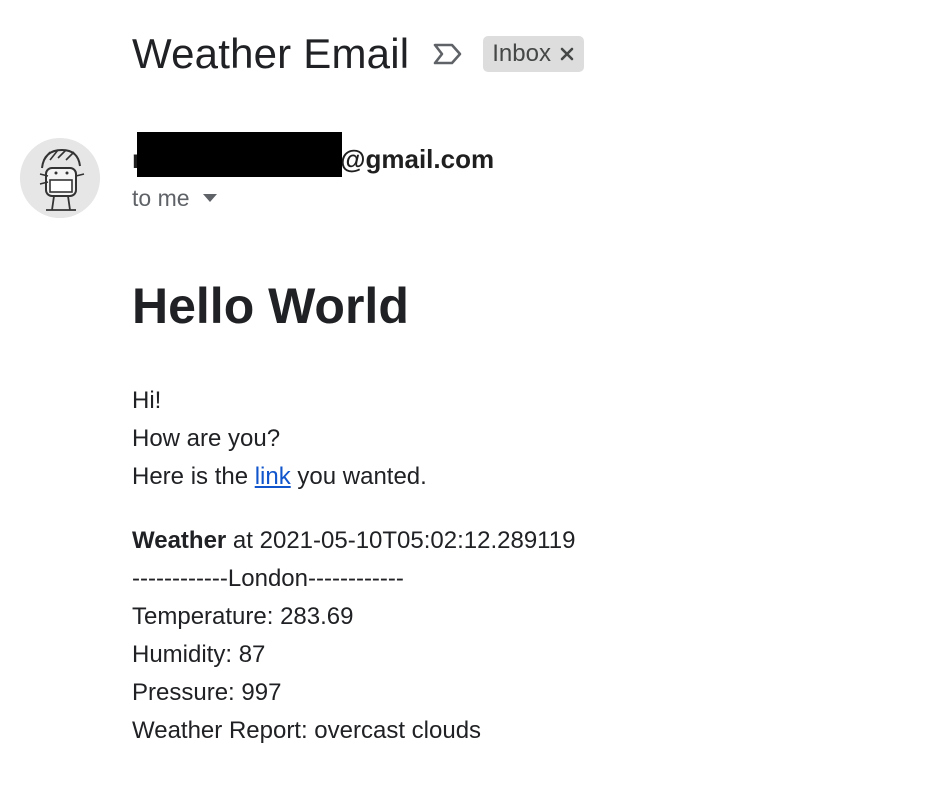 Image resolution: width=944 pixels, height=792 pixels. I want to click on email-subject: Weather Email, so click(271, 53).